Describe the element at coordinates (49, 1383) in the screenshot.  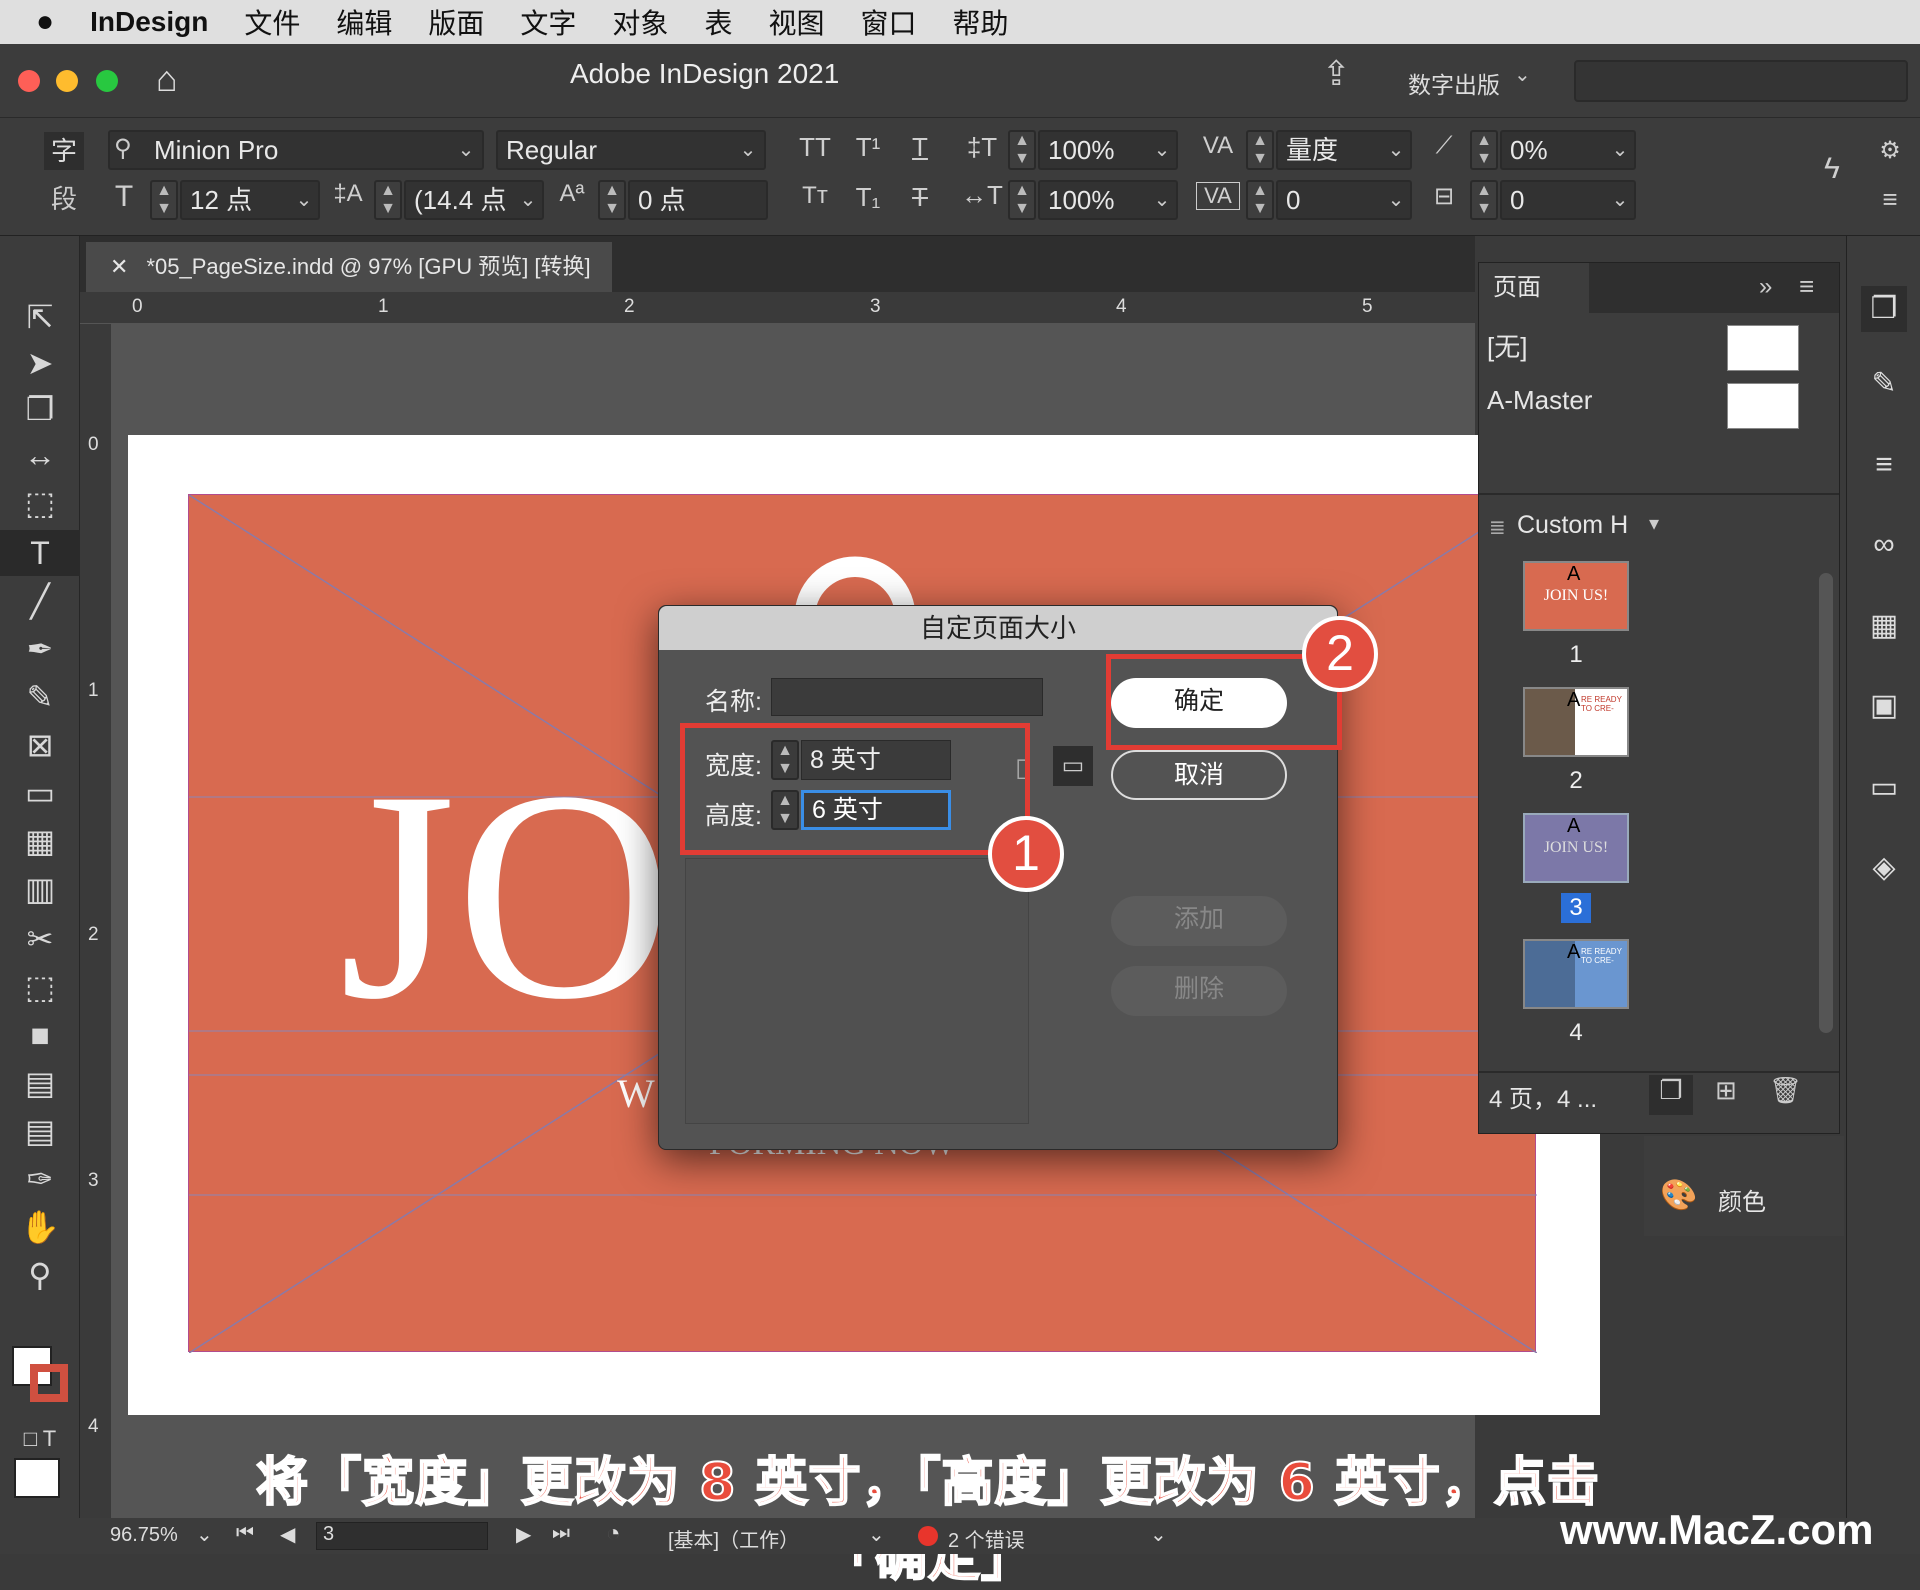
I see `stroke-swatch` at that location.